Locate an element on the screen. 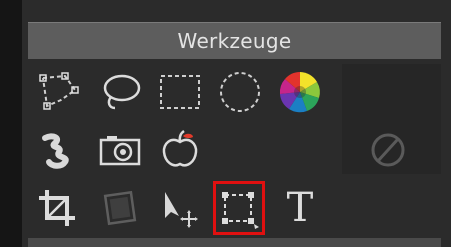  camera-tool is located at coordinates (120, 150).